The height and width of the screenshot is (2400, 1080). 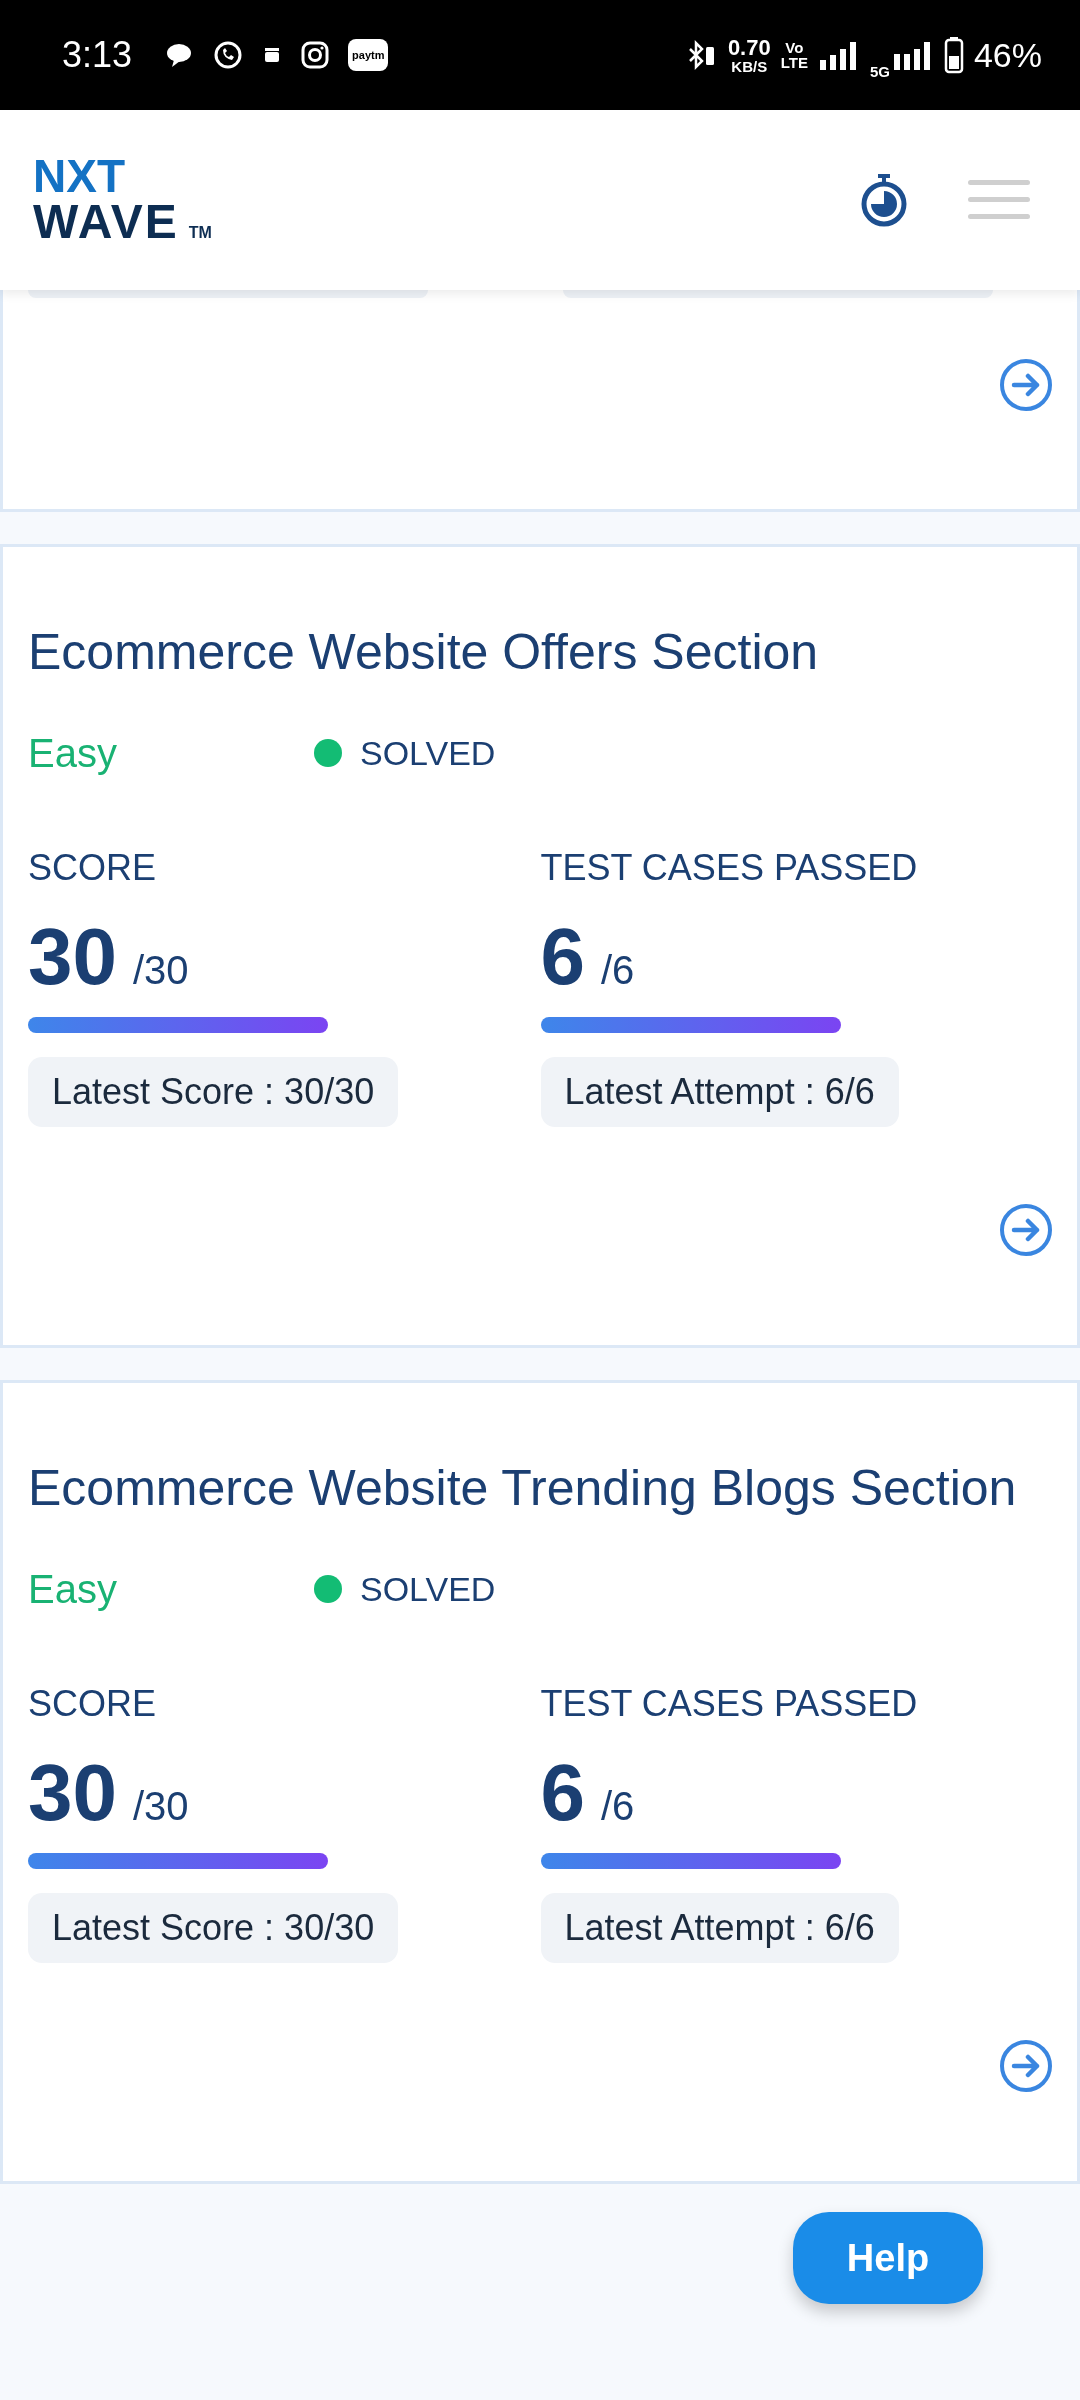 What do you see at coordinates (106, 222) in the screenshot?
I see `logo-text: WAVE` at bounding box center [106, 222].